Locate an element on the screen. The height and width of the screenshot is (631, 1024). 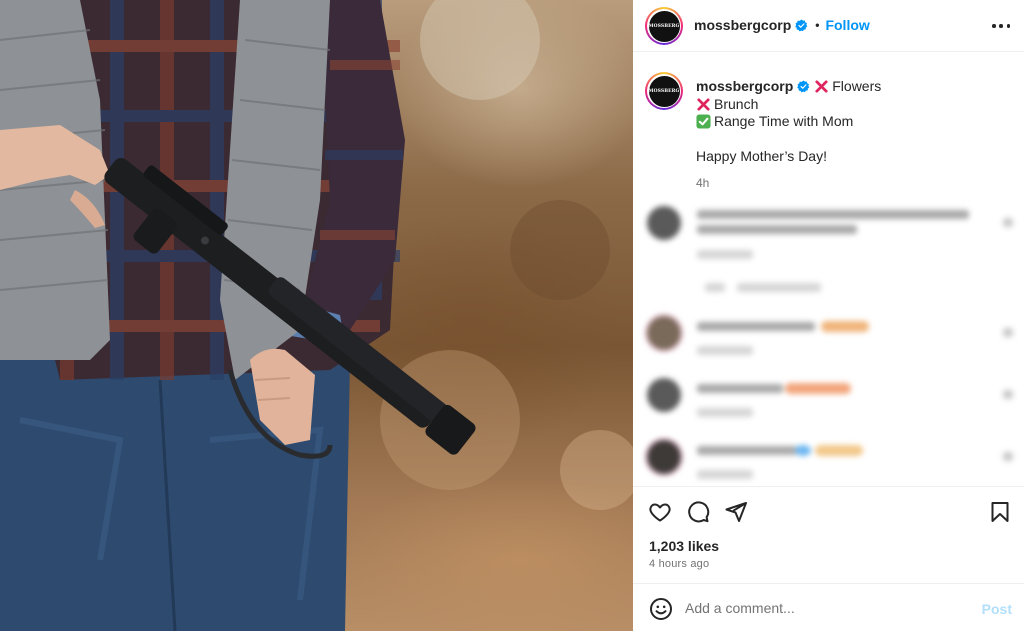
brand-logo: MOSSBERG is located at coordinates (664, 26).